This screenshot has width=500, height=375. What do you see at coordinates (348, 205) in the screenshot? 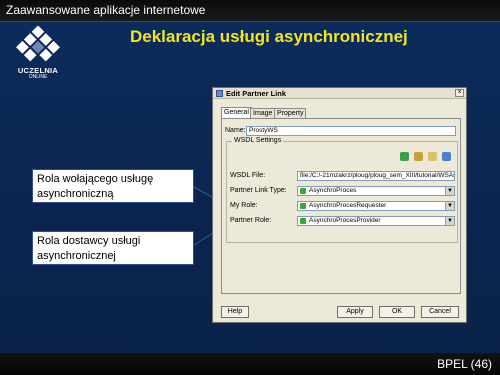
I see `my-role-value: AsynchroProcesRequester` at bounding box center [348, 205].